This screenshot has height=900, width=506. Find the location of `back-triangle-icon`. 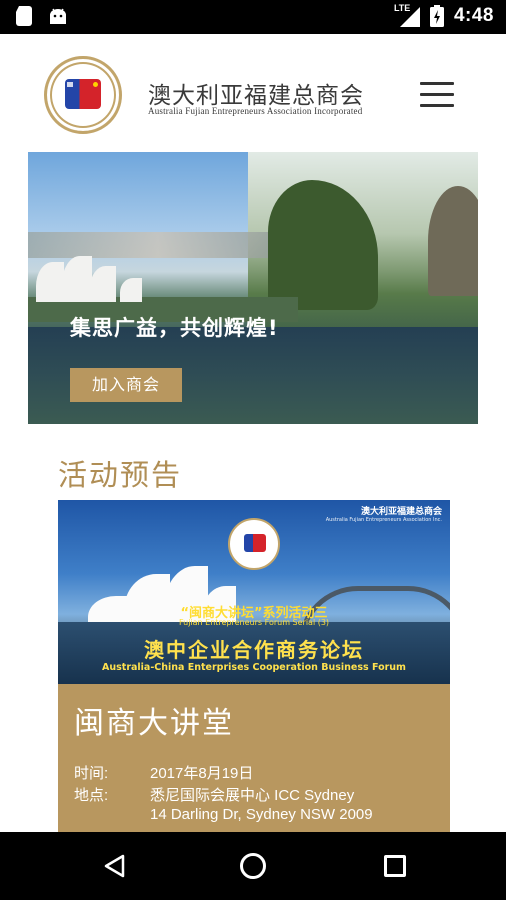

back-triangle-icon is located at coordinates (115, 866).